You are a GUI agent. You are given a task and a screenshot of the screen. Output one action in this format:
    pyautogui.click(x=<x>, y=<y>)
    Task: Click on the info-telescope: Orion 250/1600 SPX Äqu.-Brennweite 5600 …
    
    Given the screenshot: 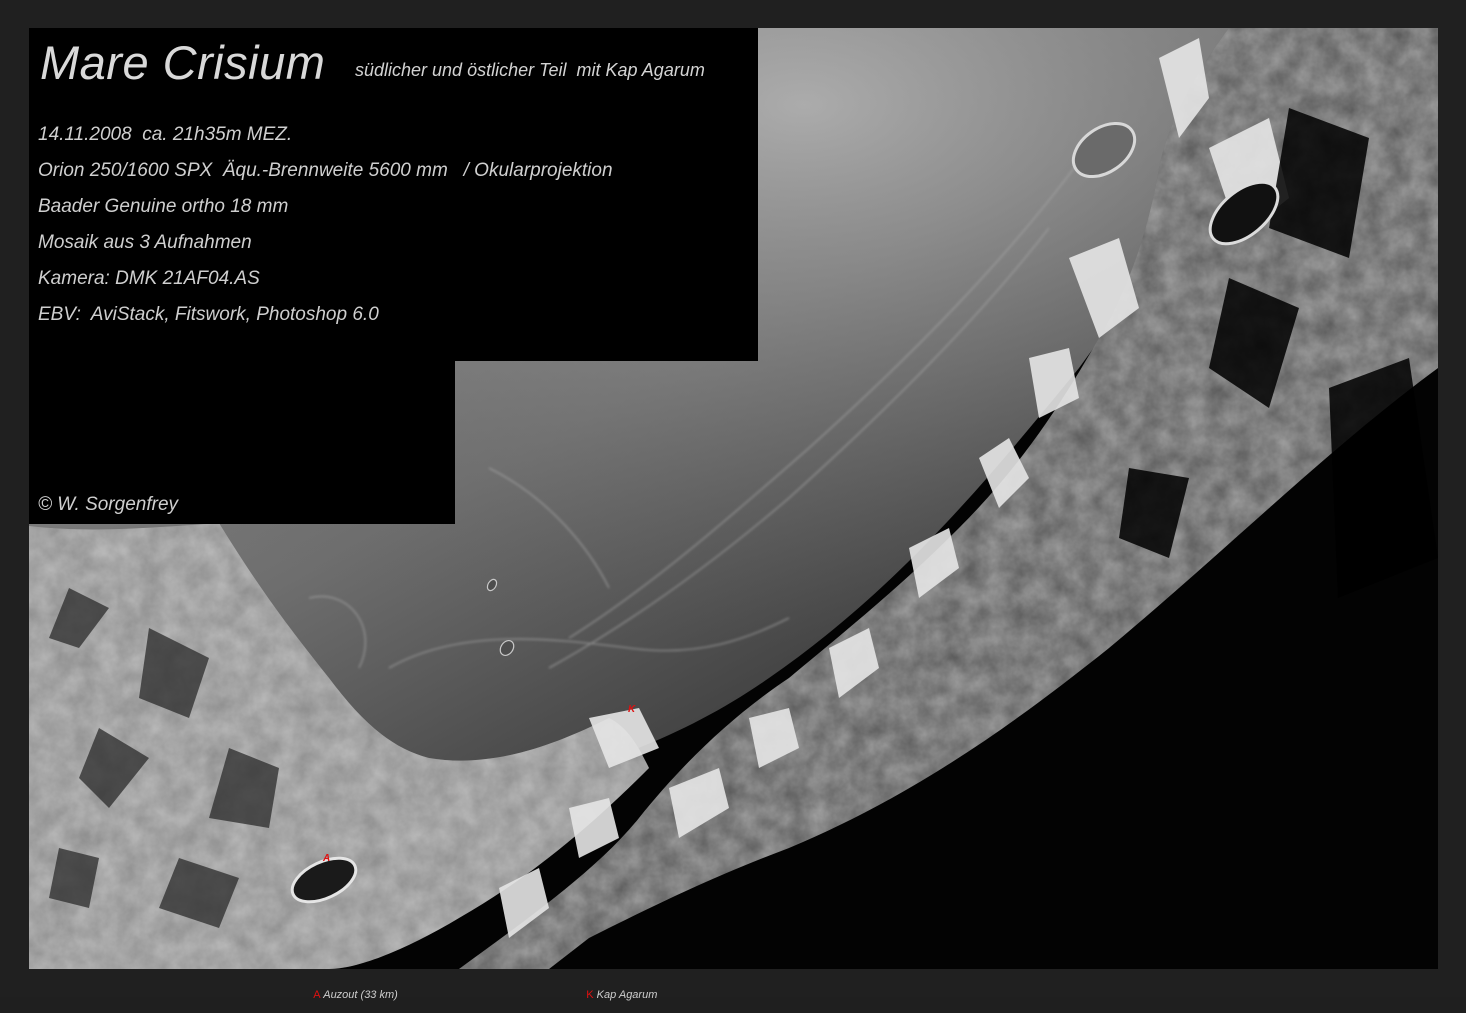 What is the action you would take?
    pyautogui.click(x=325, y=170)
    